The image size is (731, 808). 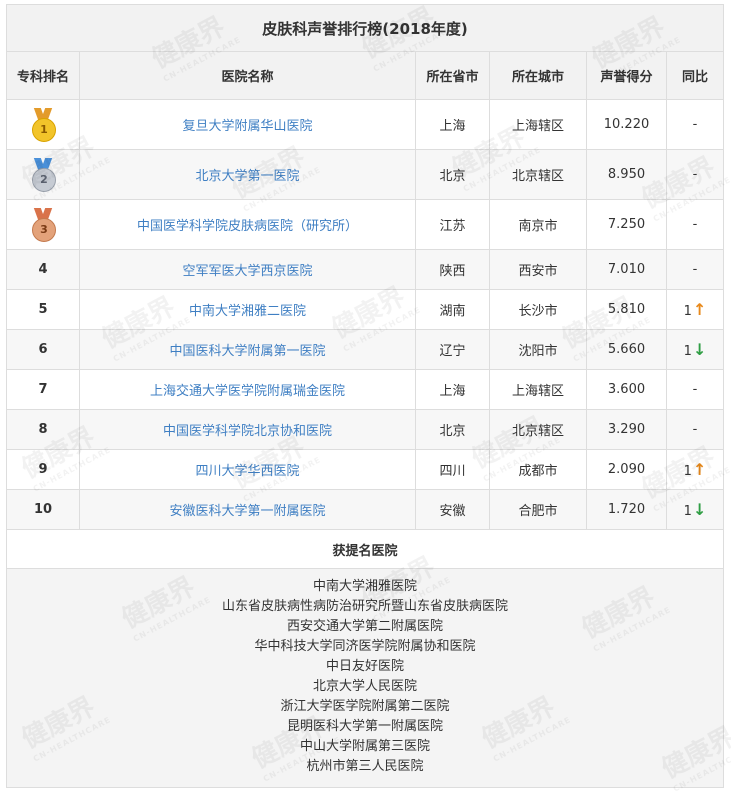 I want to click on yoy-cell: 1↓, so click(x=695, y=509).